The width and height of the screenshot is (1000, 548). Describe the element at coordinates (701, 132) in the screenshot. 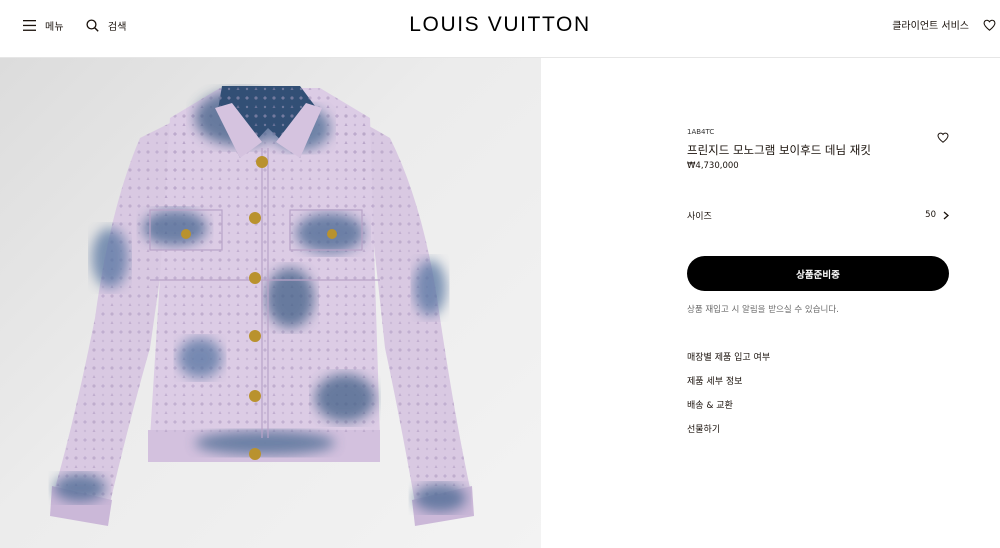

I see `product-sku: 1AB4TC` at that location.